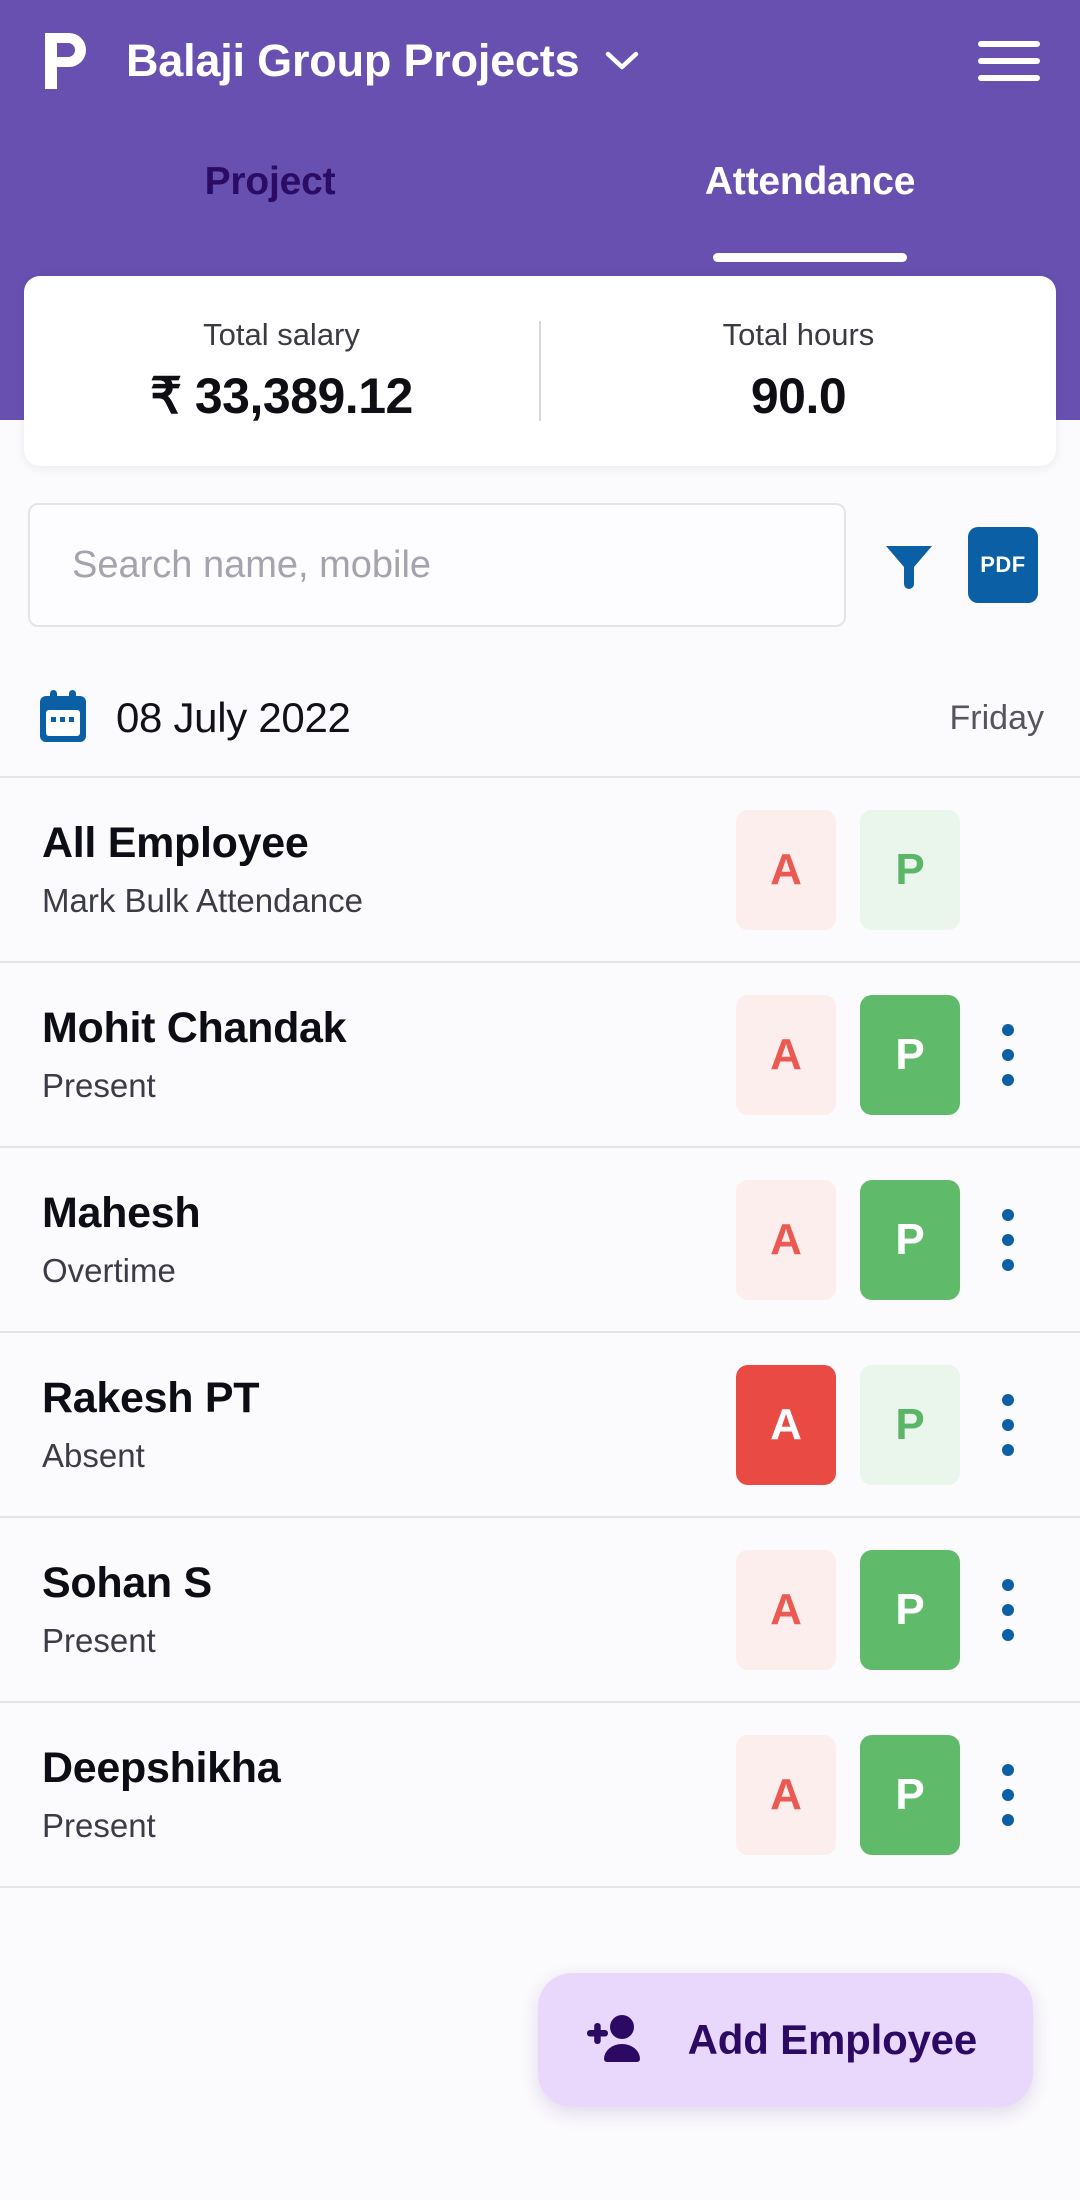  I want to click on row-name: Rakesh PT, so click(151, 1398).